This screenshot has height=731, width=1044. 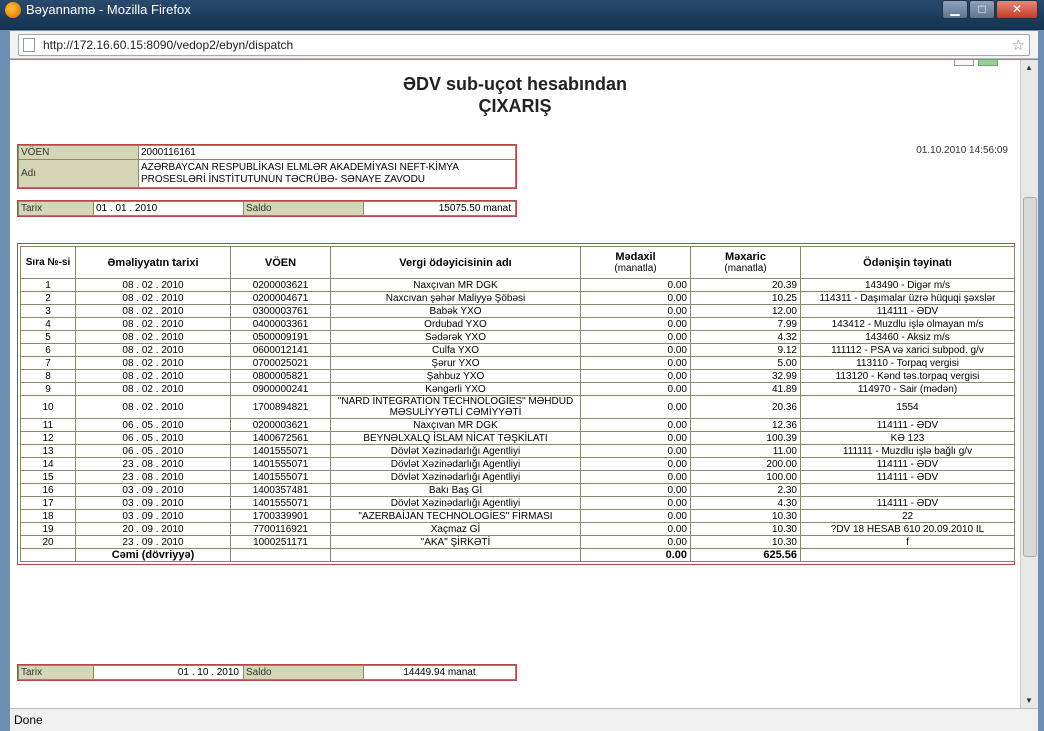 What do you see at coordinates (13, 10) in the screenshot?
I see `firefox-icon` at bounding box center [13, 10].